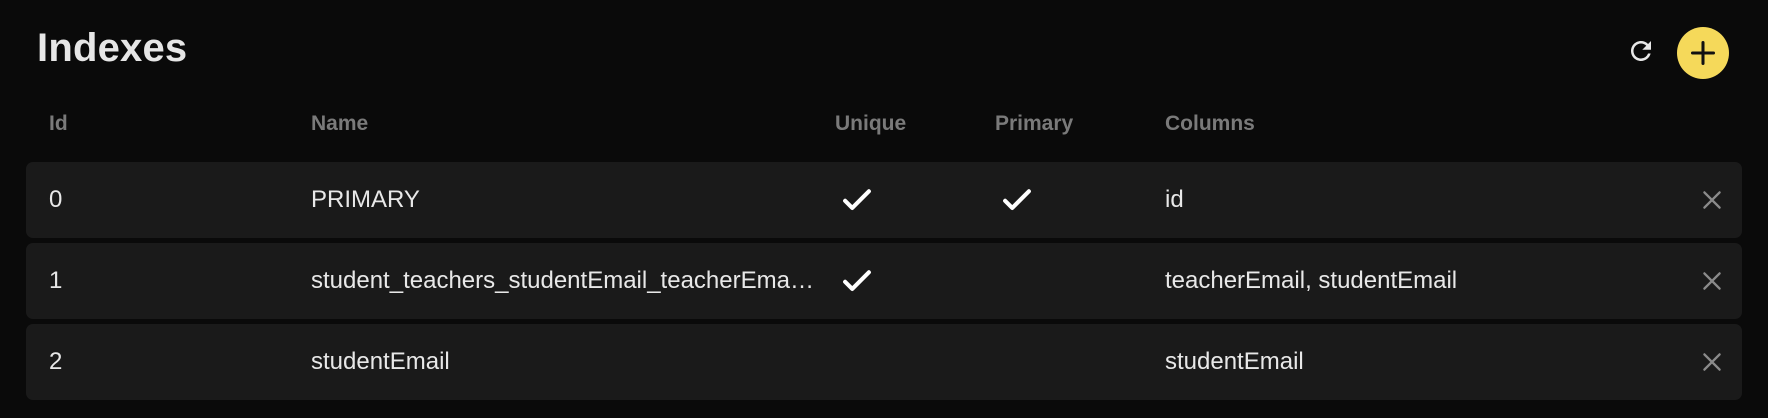 Image resolution: width=1768 pixels, height=418 pixels. What do you see at coordinates (58, 124) in the screenshot?
I see `column-header-id: Id` at bounding box center [58, 124].